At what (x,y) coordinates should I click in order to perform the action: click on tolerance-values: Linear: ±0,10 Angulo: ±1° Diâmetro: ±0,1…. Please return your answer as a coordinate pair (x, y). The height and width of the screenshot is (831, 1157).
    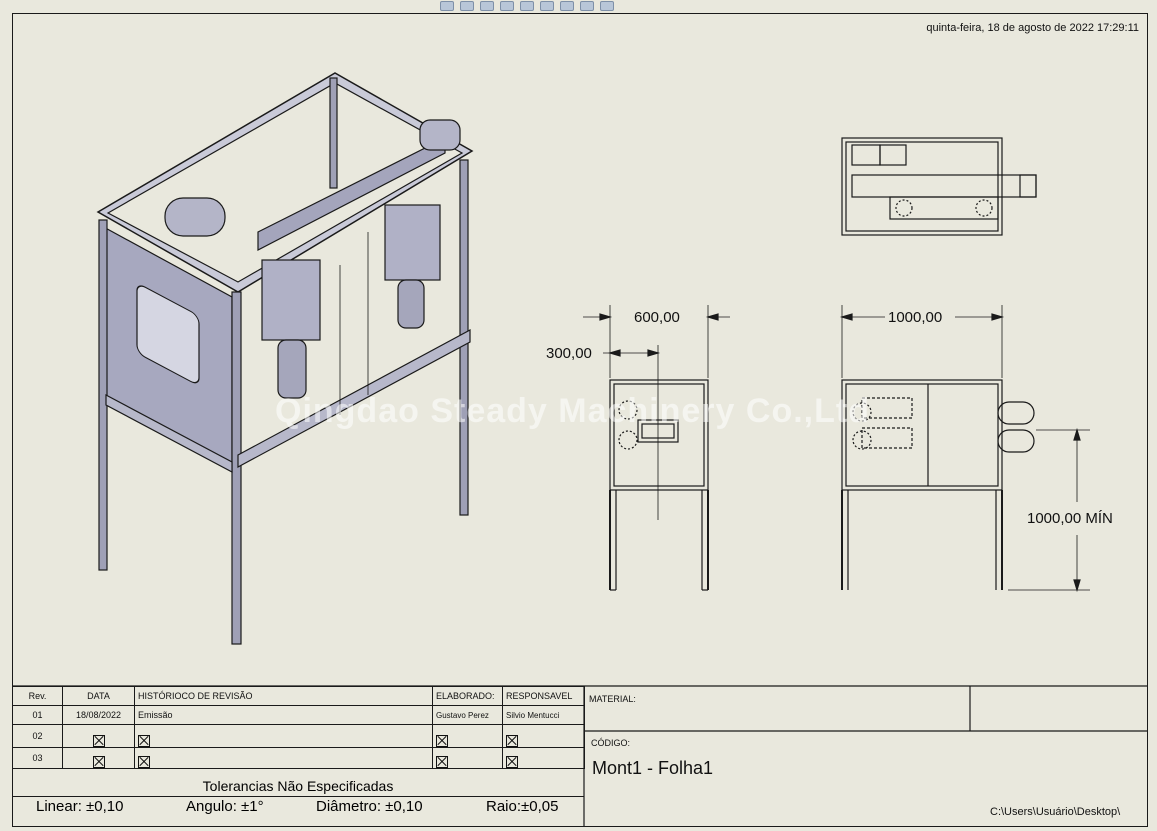
    Looking at the image, I should click on (298, 806).